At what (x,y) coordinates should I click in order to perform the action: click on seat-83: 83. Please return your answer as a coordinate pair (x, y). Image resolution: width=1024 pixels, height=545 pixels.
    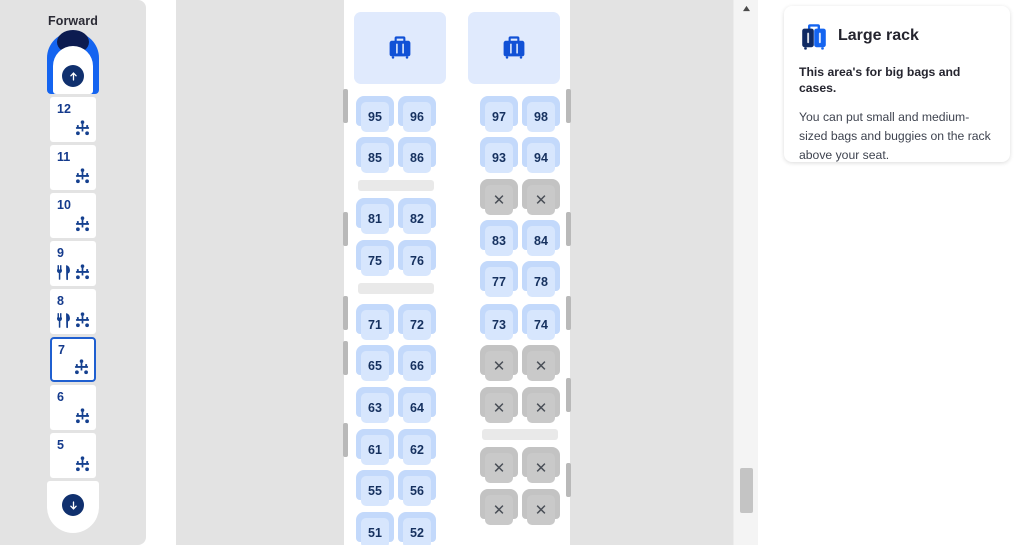
    Looking at the image, I should click on (499, 238).